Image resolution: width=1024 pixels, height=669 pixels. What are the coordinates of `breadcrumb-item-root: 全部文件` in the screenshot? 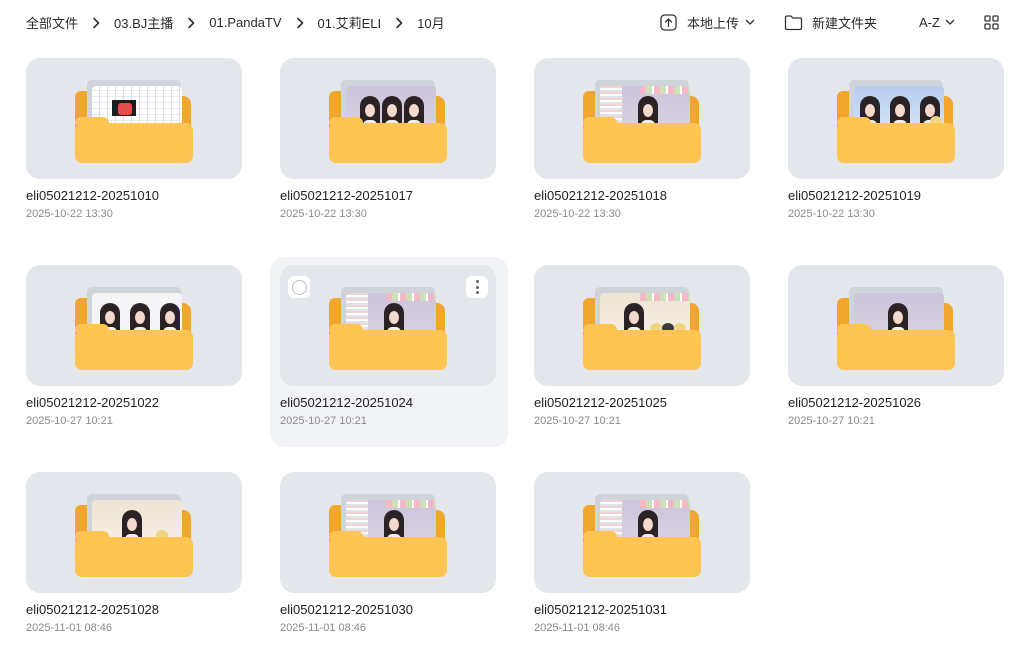 It's located at (52, 22).